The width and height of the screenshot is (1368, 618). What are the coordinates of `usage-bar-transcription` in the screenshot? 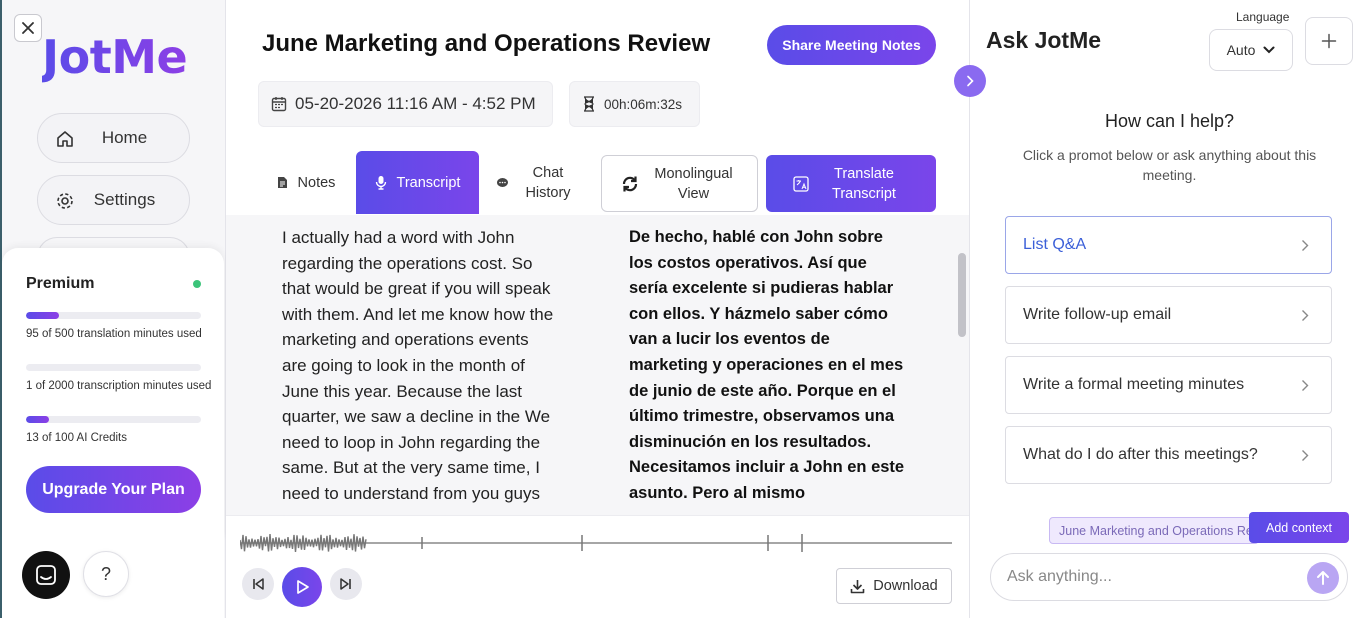 It's located at (113, 367).